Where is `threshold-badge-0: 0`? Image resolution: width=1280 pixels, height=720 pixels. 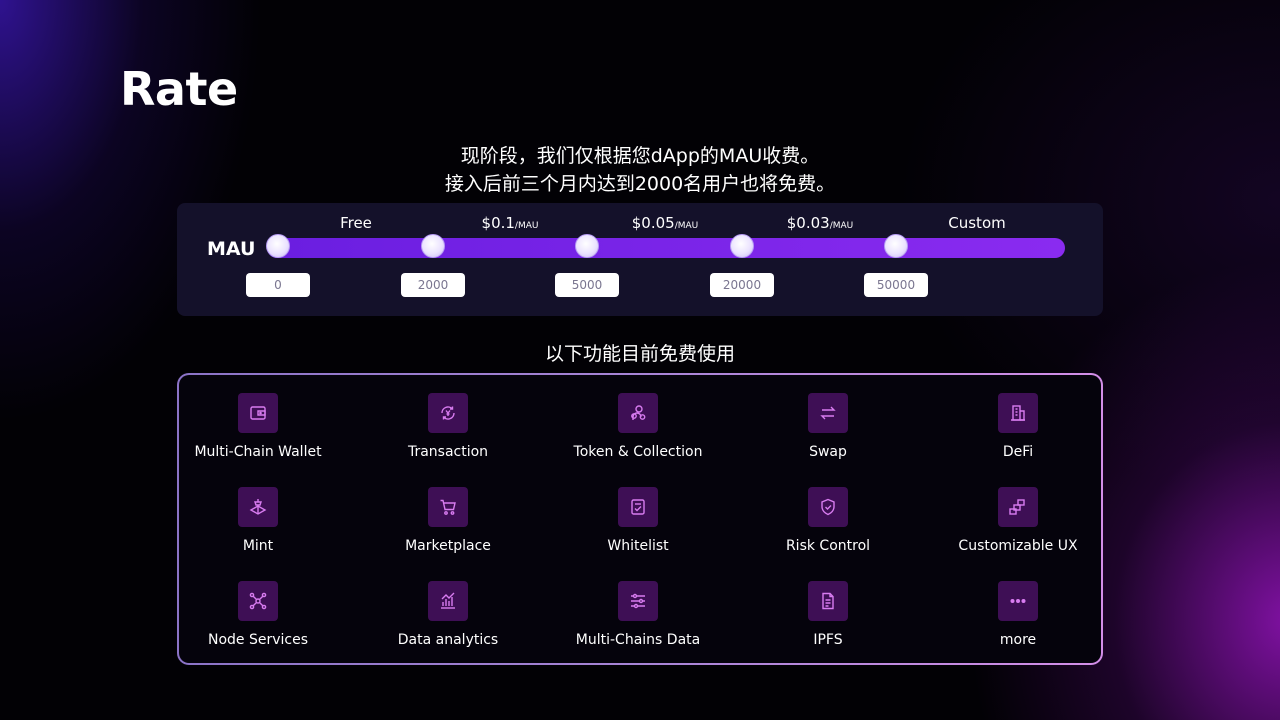
threshold-badge-0: 0 is located at coordinates (278, 285).